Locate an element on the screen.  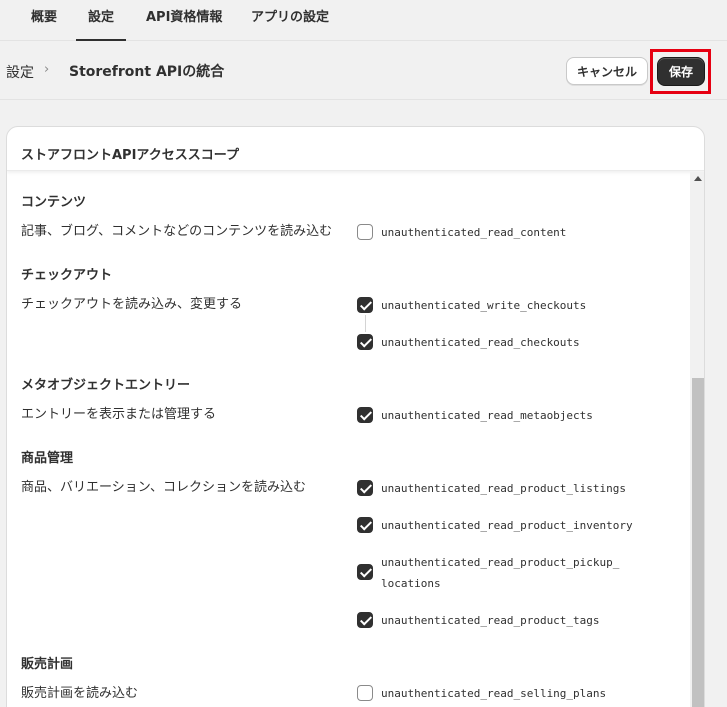
scope-checkbox-read-product-tags is located at coordinates (365, 620).